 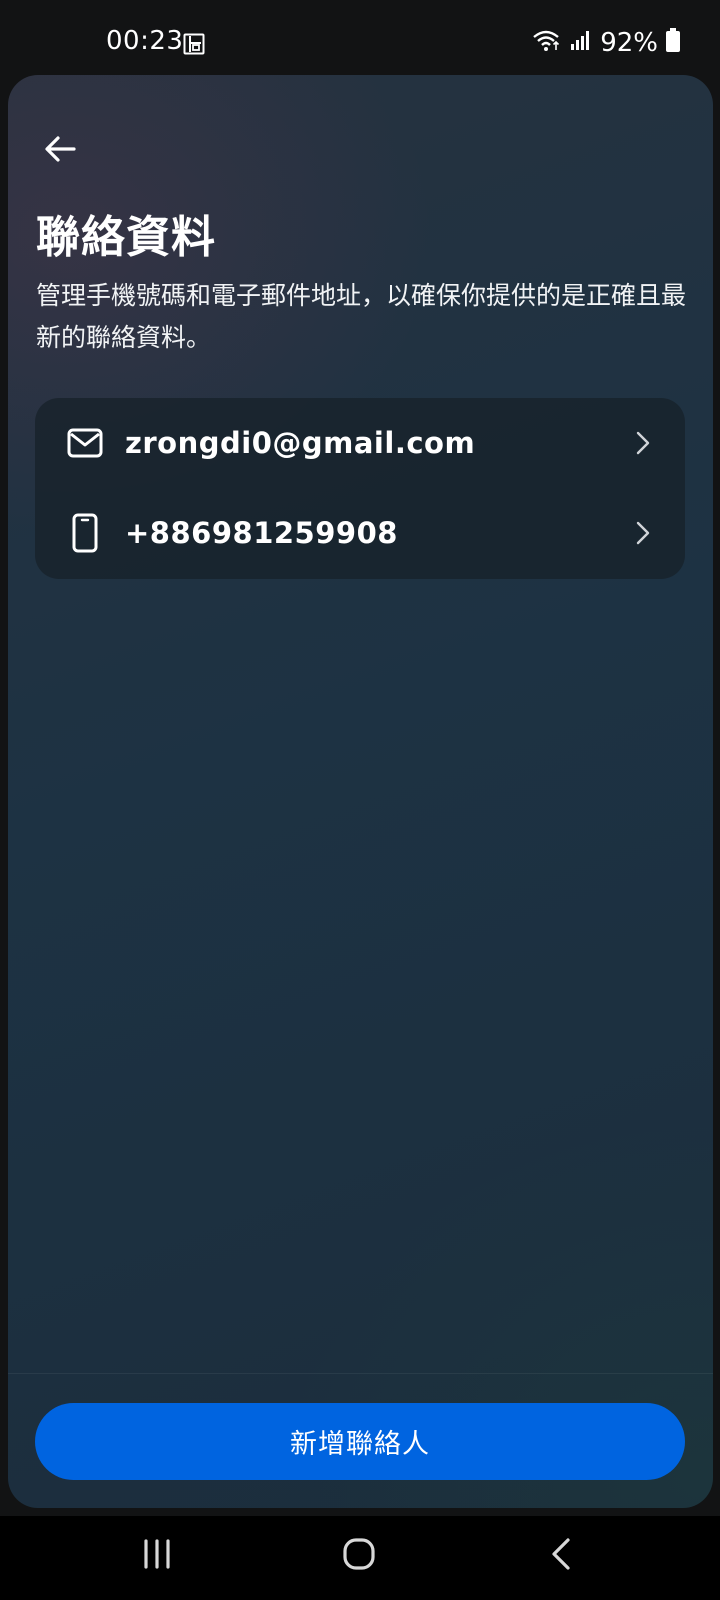 I want to click on signal-icon, so click(x=581, y=43).